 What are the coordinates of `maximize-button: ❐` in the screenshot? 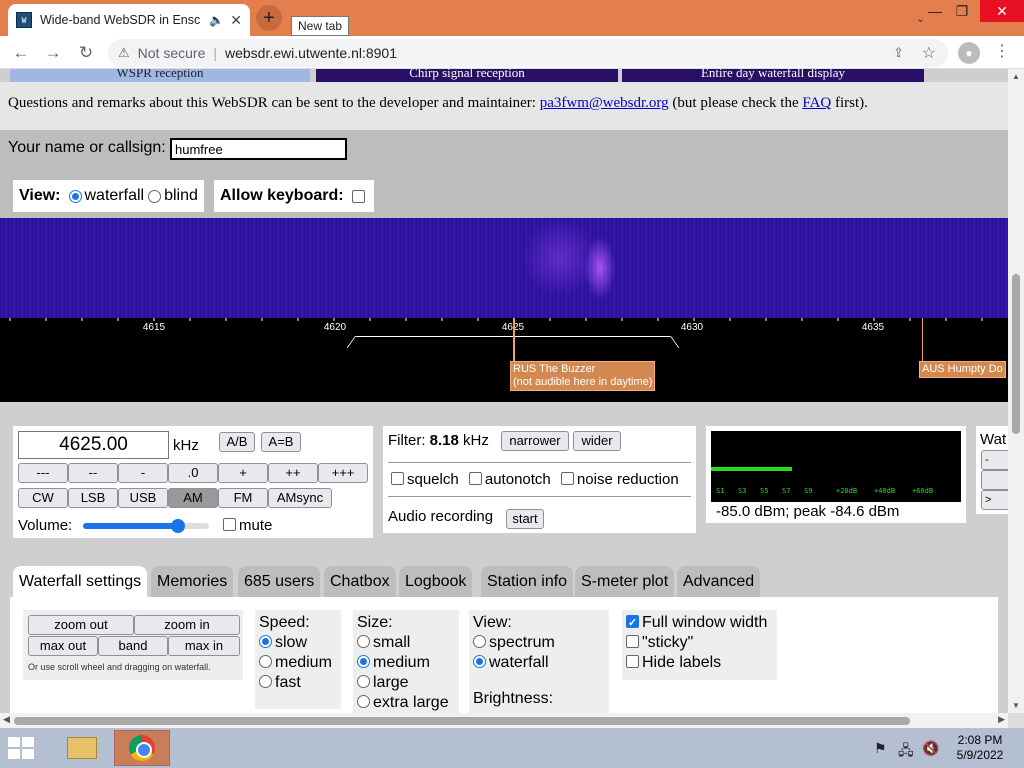 It's located at (962, 11).